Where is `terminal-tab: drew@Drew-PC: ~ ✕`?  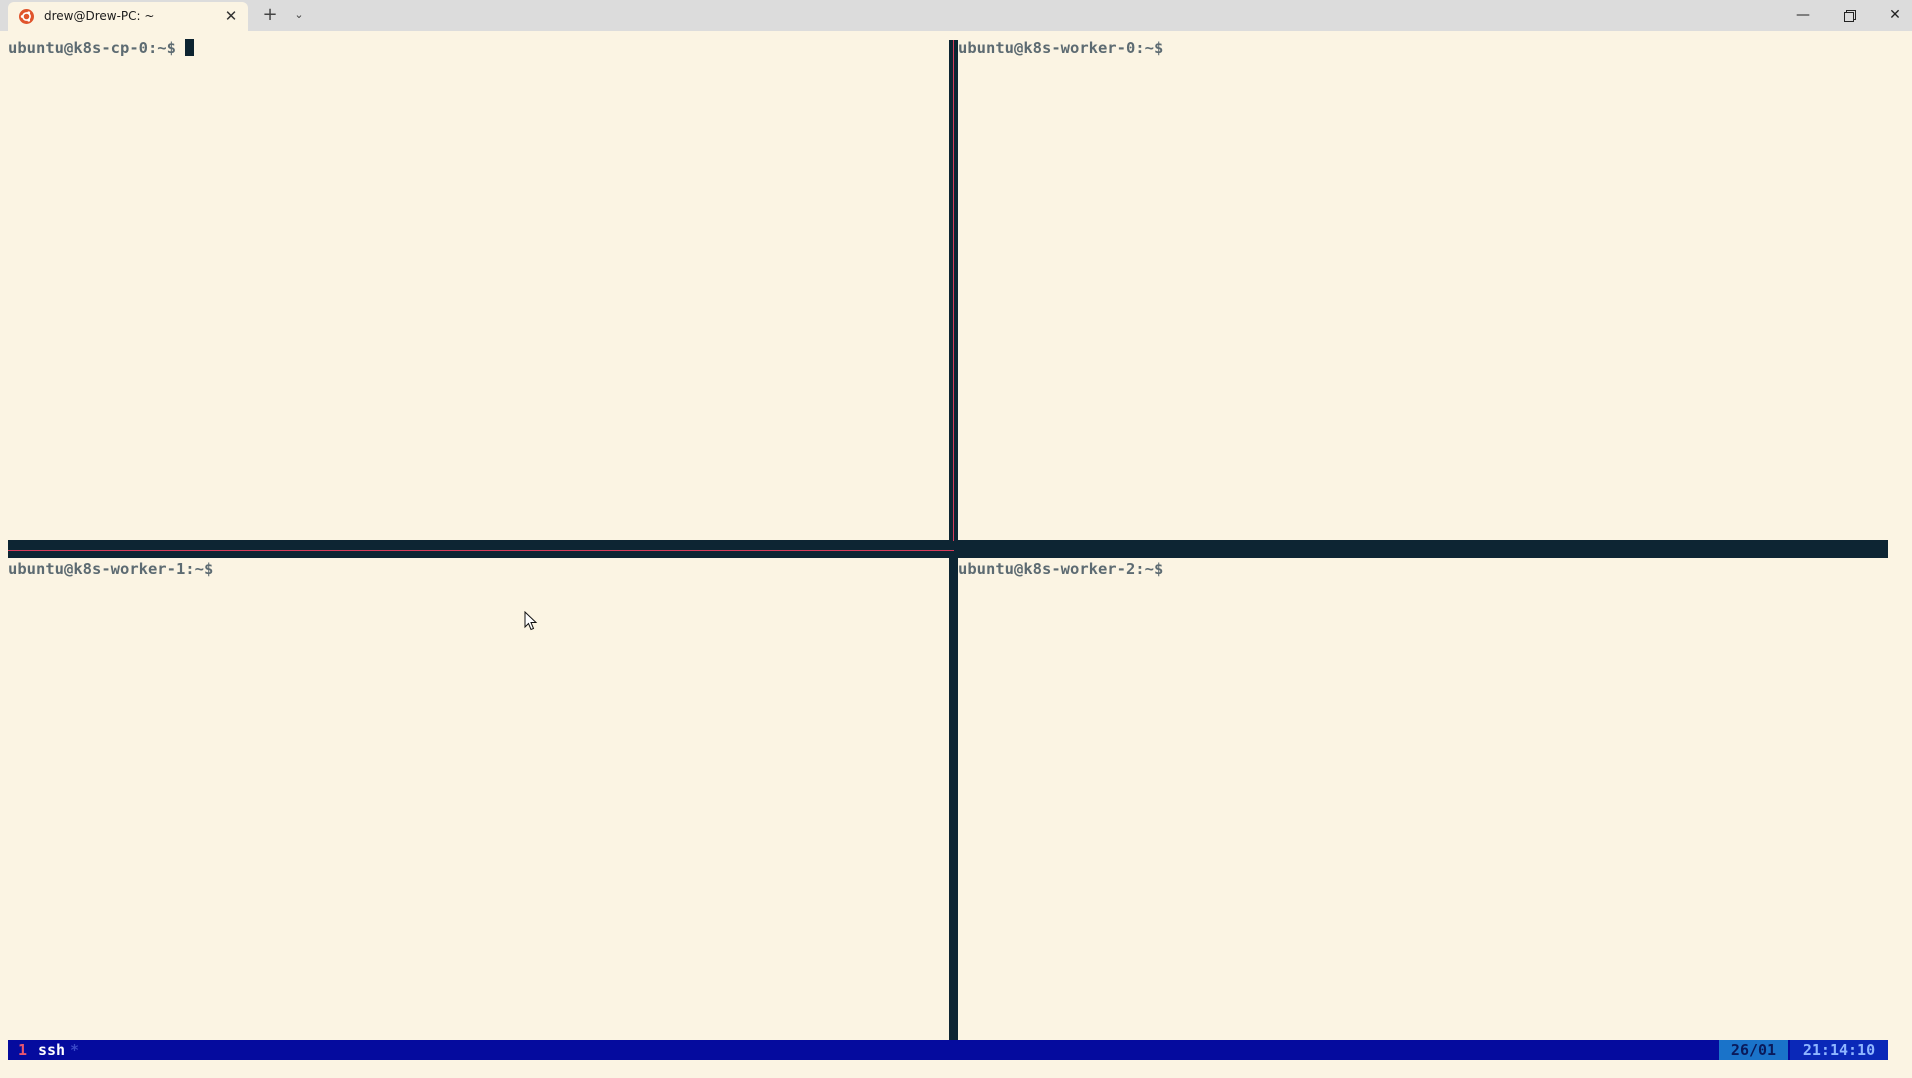
terminal-tab: drew@Drew-PC: ~ ✕ is located at coordinates (128, 16).